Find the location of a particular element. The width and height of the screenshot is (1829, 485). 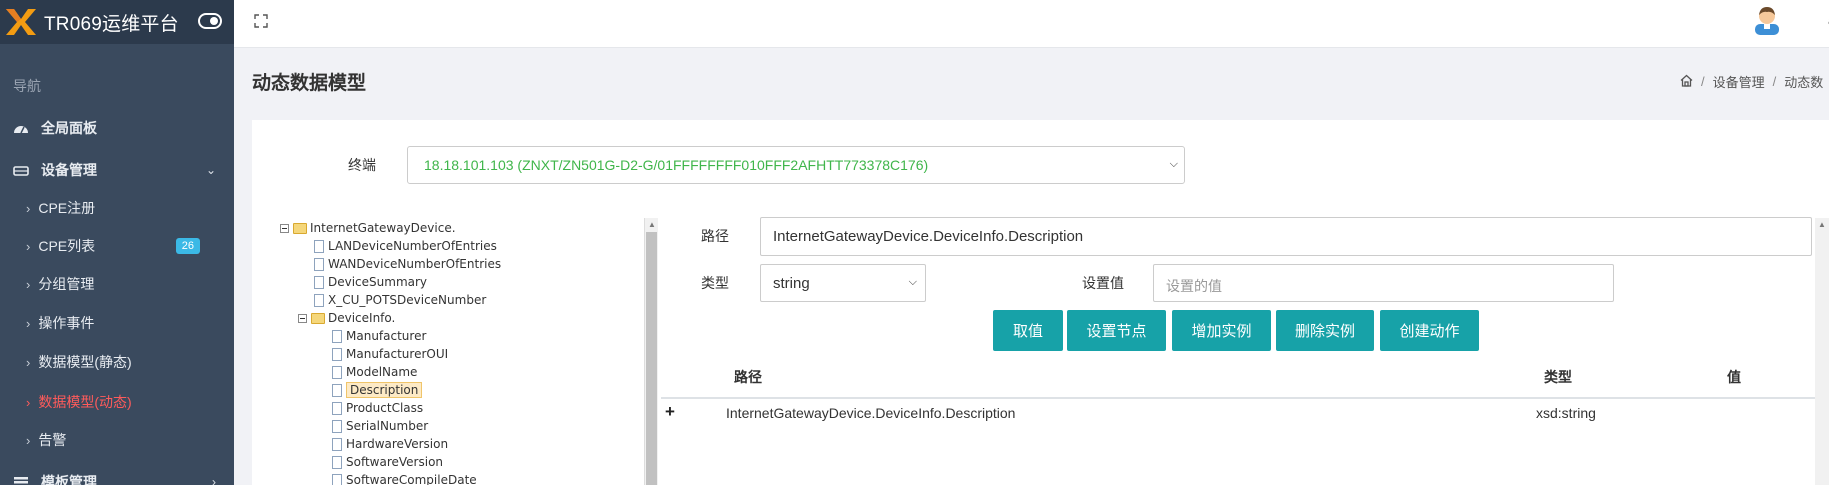

top-bar: admin is located at coordinates (1031, 24).